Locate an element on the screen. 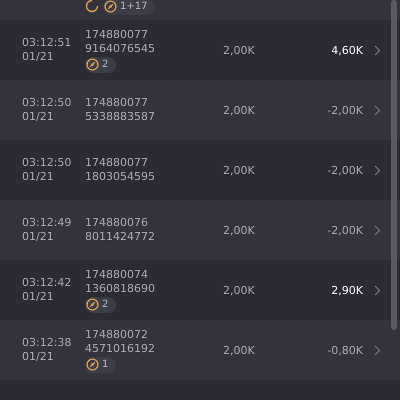 The width and height of the screenshot is (400, 400). win-amount: 2,90K is located at coordinates (346, 290).